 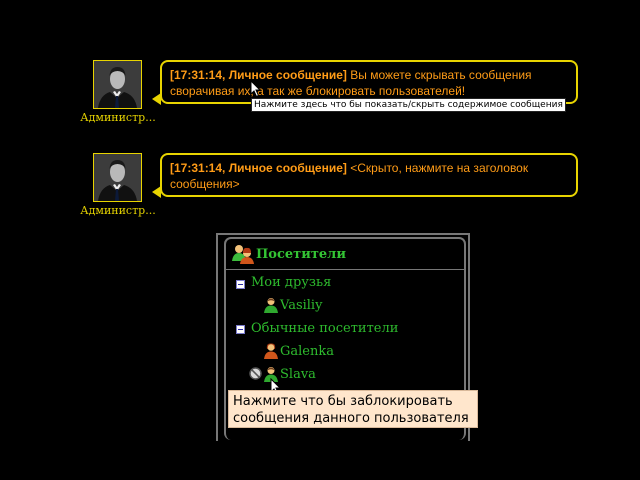 What do you see at coordinates (439, 75) in the screenshot?
I see `message-text: Вы можете скрывать сообщения` at bounding box center [439, 75].